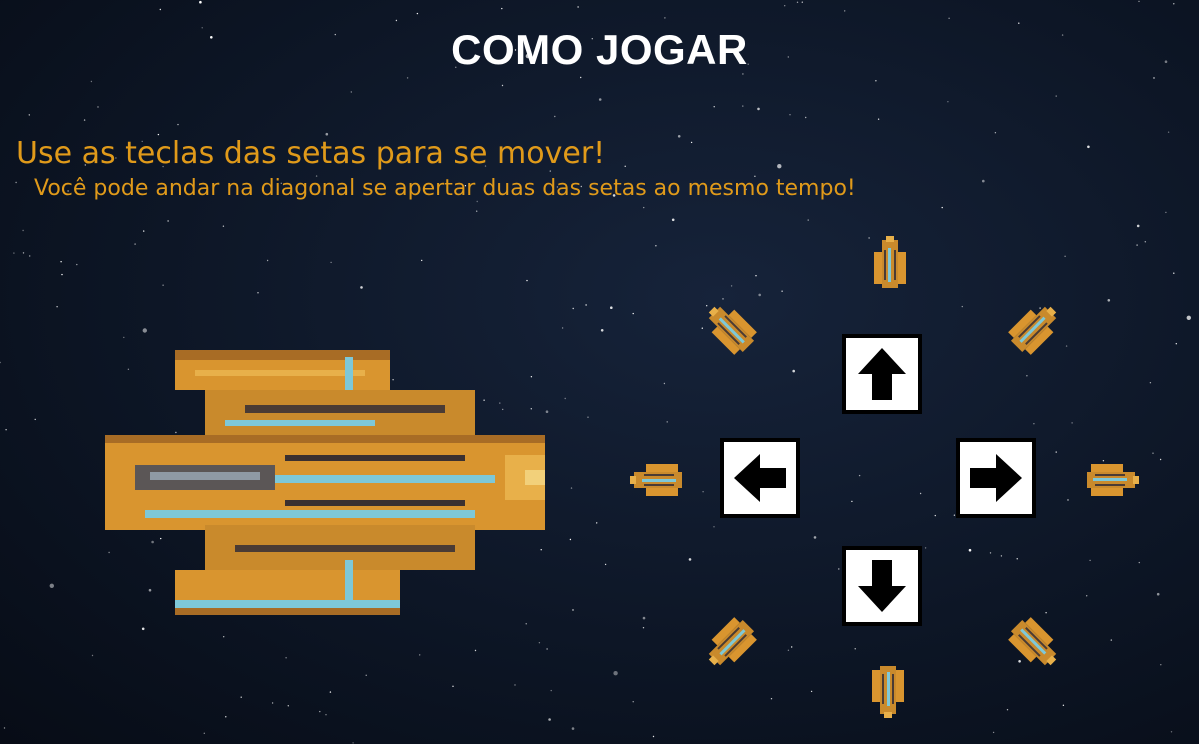  What do you see at coordinates (890, 262) in the screenshot?
I see `ship-up-icon` at bounding box center [890, 262].